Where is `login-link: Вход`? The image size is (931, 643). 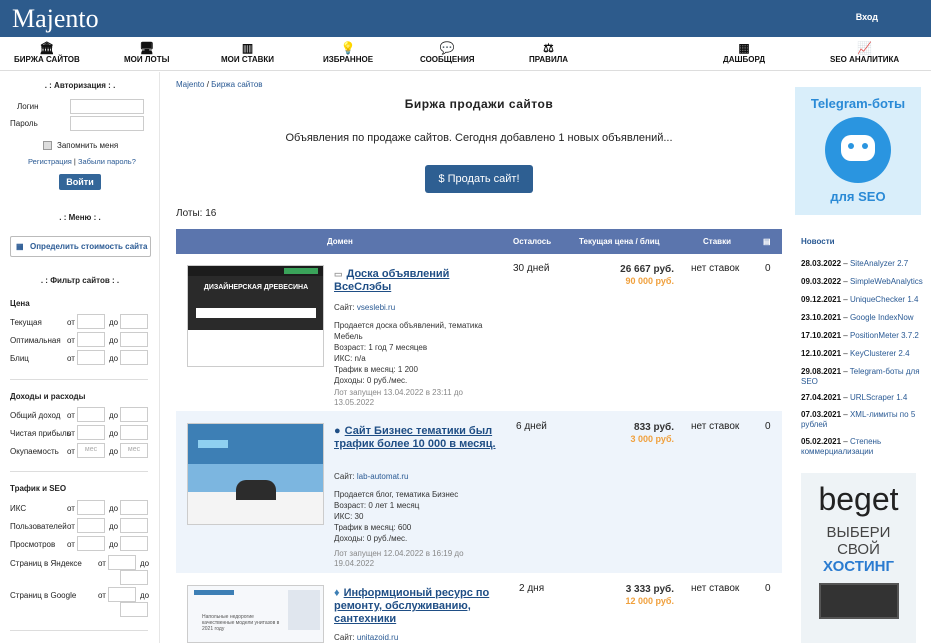
login-link: Вход is located at coordinates (867, 17).